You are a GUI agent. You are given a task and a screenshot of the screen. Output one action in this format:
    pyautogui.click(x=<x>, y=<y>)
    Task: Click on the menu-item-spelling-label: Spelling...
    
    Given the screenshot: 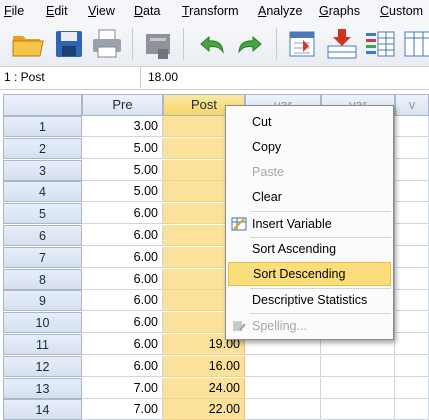 What is the action you would take?
    pyautogui.click(x=279, y=326)
    